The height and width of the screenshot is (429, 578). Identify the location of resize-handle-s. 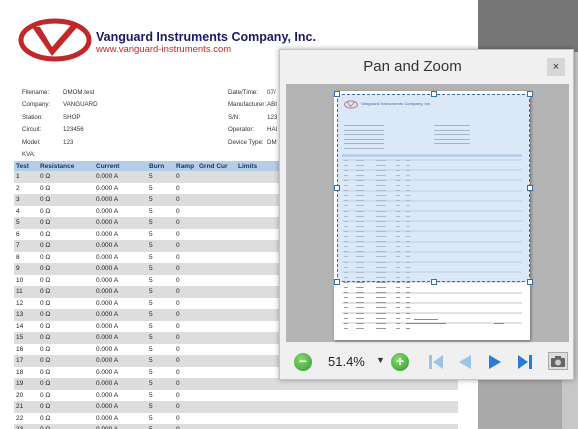
(434, 282).